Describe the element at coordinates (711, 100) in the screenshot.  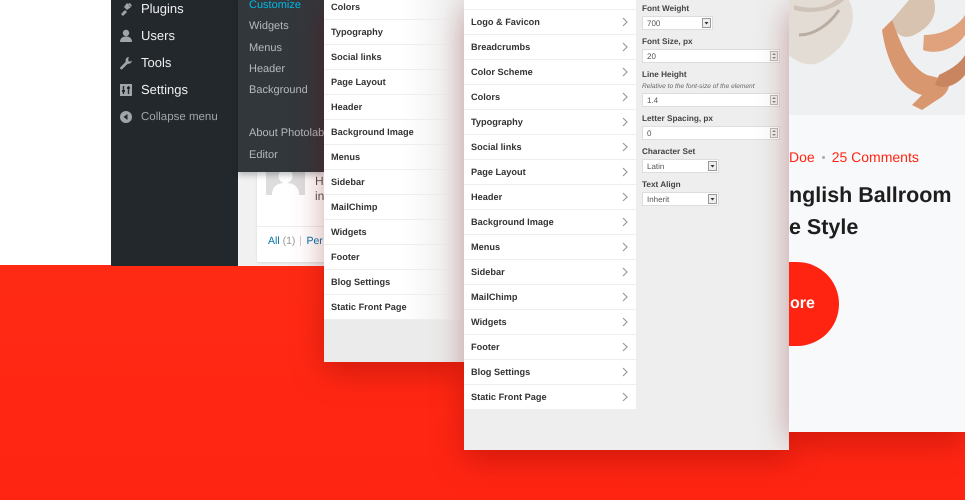
I see `number-field: 1.4` at that location.